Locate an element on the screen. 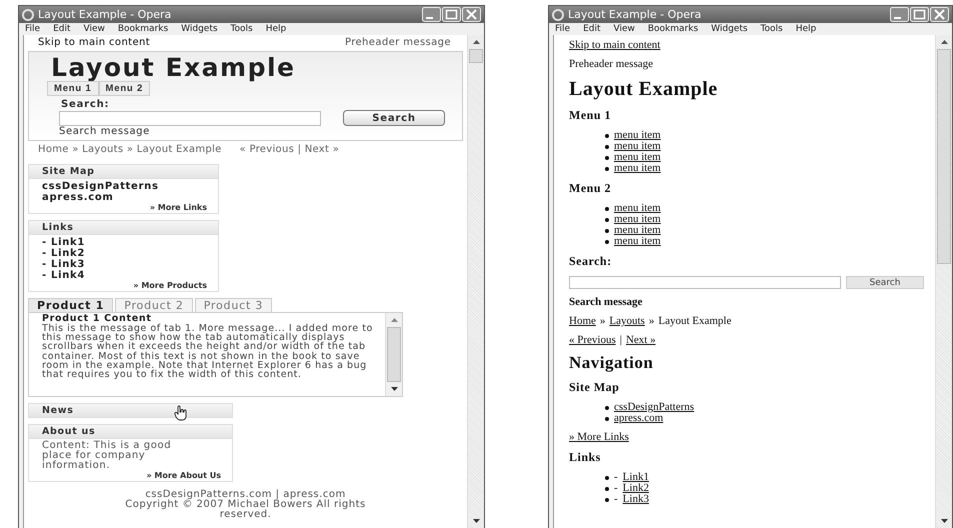 This screenshot has height=528, width=953. hand-cursor-icon is located at coordinates (181, 413).